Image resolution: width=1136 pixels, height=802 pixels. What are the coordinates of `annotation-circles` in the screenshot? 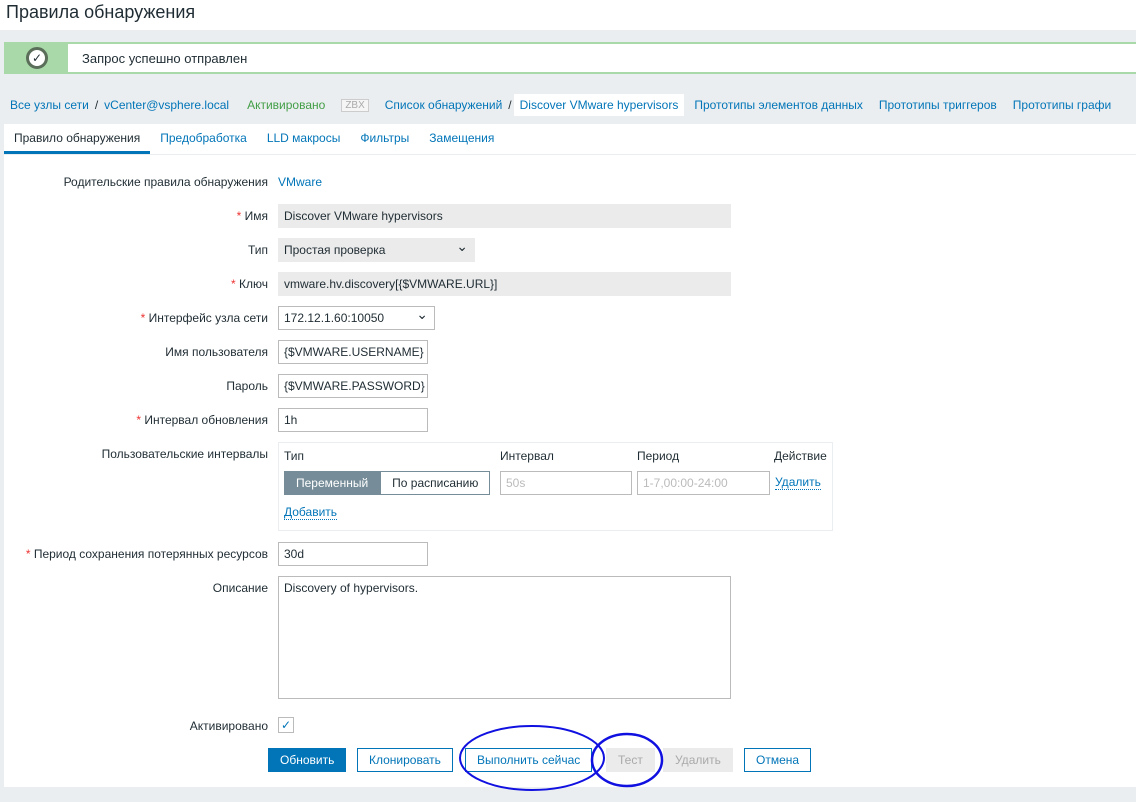 It's located at (561, 758).